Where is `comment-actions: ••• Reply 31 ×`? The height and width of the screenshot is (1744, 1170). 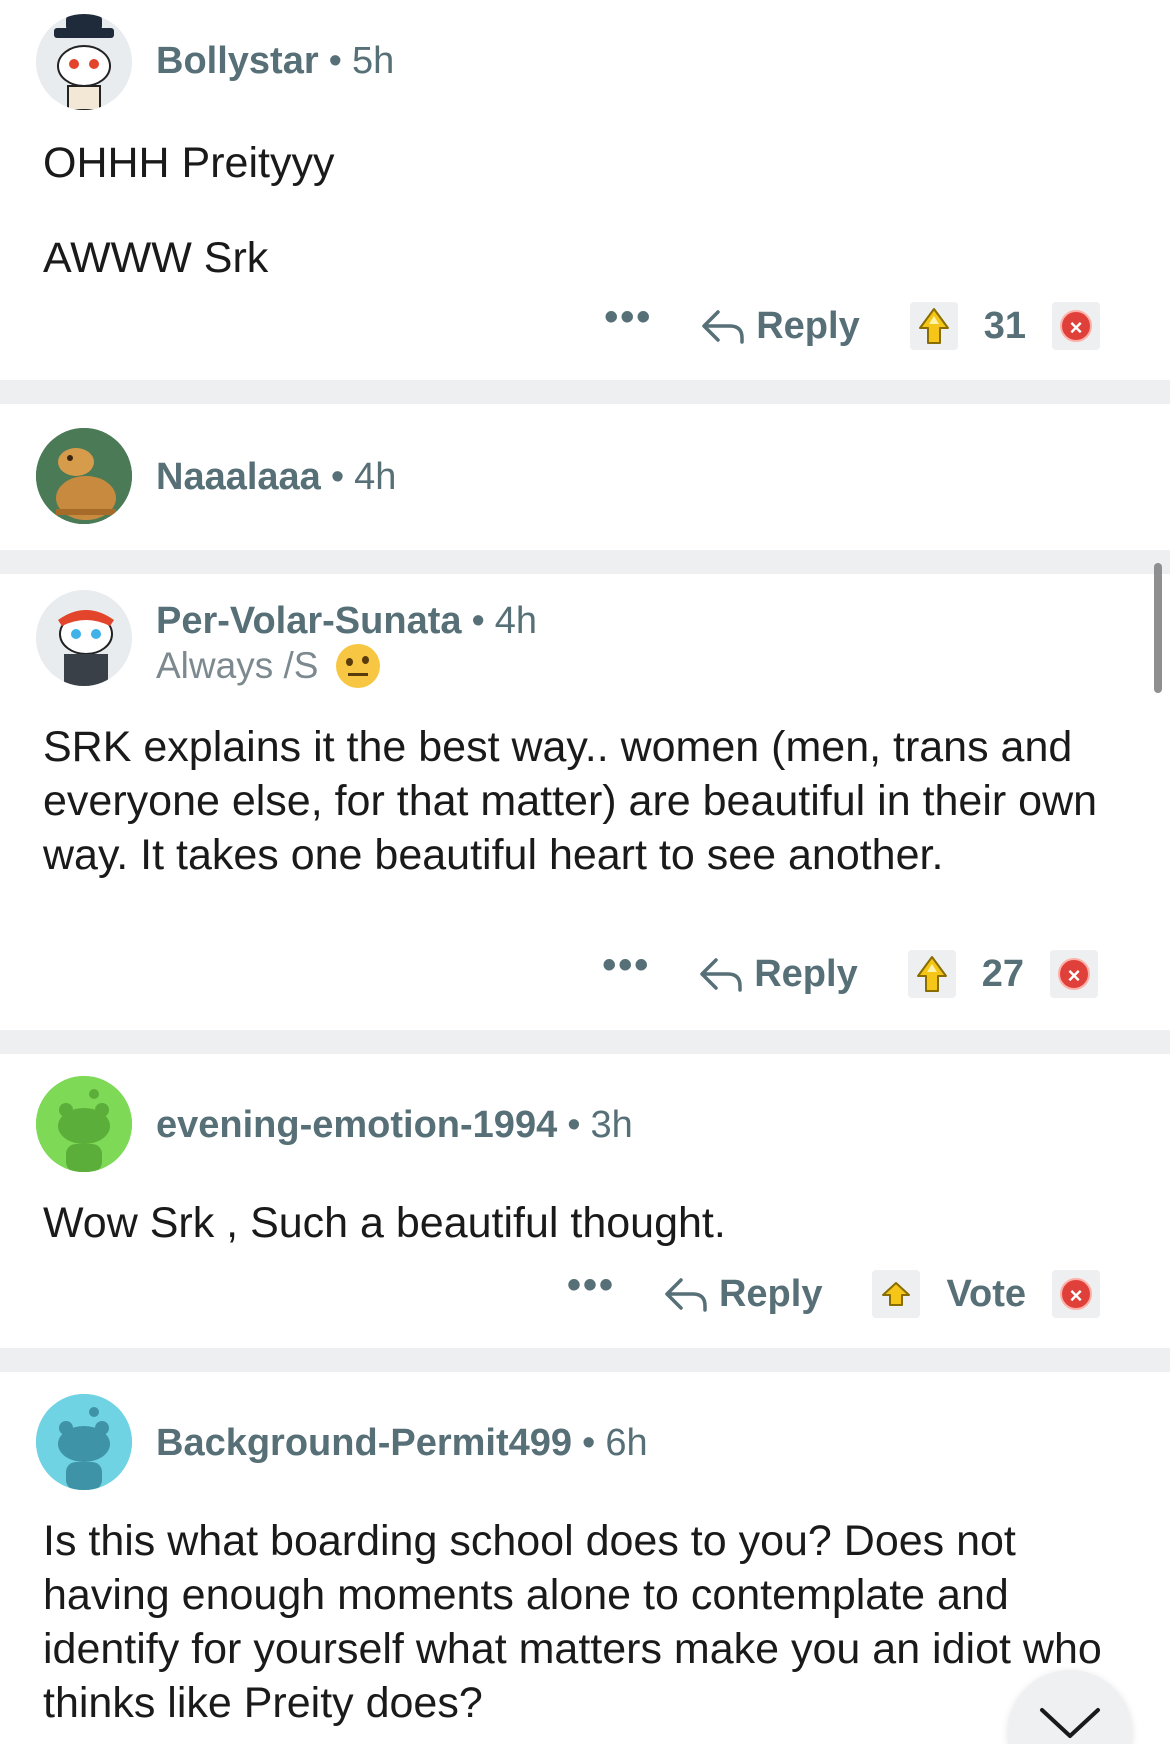 comment-actions: ••• Reply 31 × is located at coordinates (852, 324).